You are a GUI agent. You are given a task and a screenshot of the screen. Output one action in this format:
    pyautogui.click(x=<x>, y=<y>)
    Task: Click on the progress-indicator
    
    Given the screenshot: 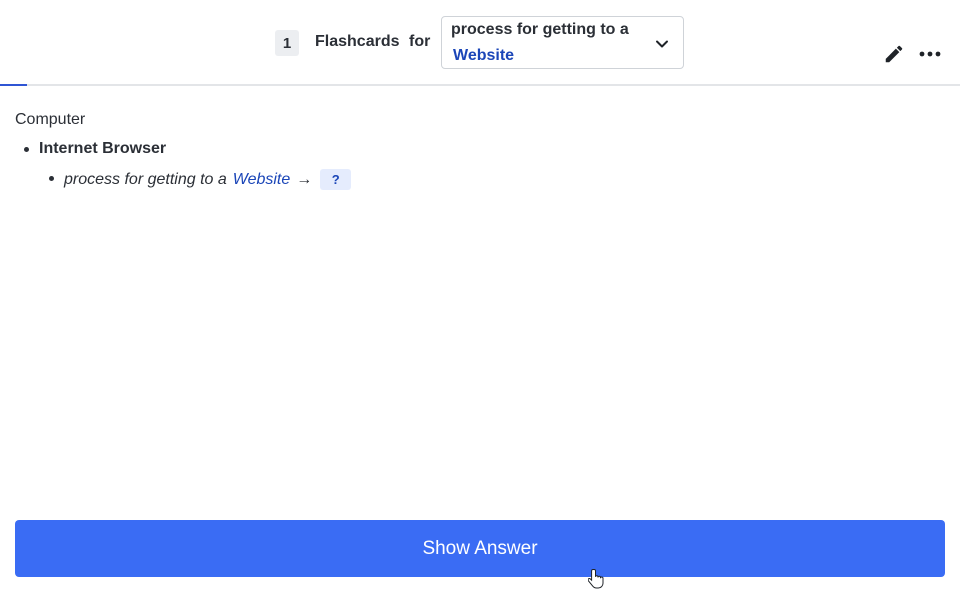 What is the action you would take?
    pyautogui.click(x=13, y=85)
    